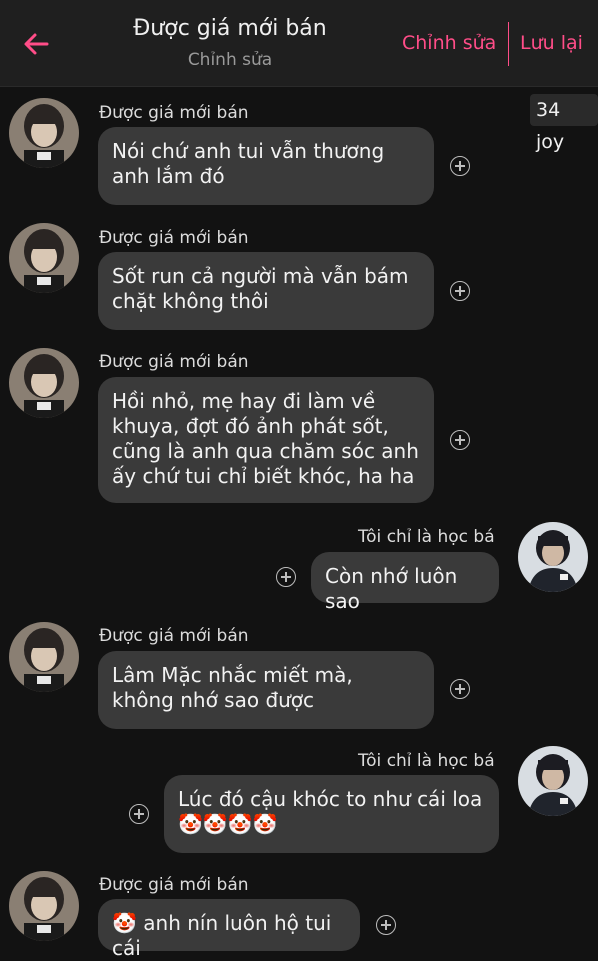 This screenshot has width=598, height=961. I want to click on message-bubble: Lâm Mặc nhắc miết mà, không nhớ sao được, so click(266, 690).